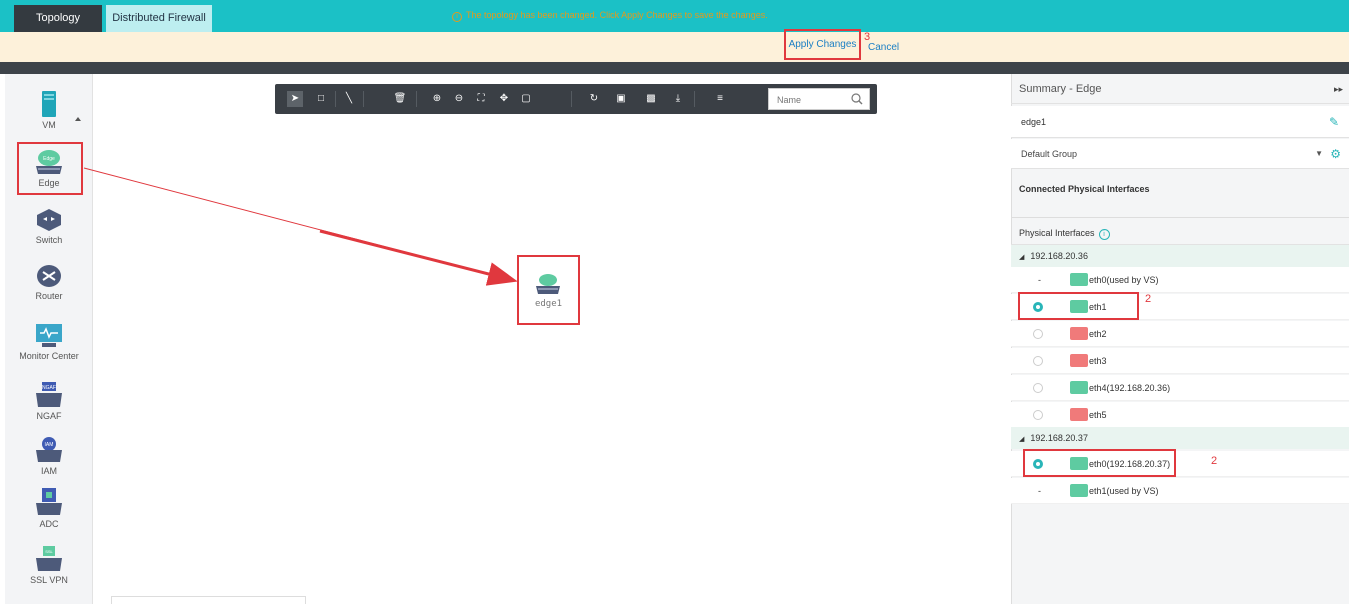  Describe the element at coordinates (1338, 89) in the screenshot. I see `expand-panel-icon: ▸▸` at that location.